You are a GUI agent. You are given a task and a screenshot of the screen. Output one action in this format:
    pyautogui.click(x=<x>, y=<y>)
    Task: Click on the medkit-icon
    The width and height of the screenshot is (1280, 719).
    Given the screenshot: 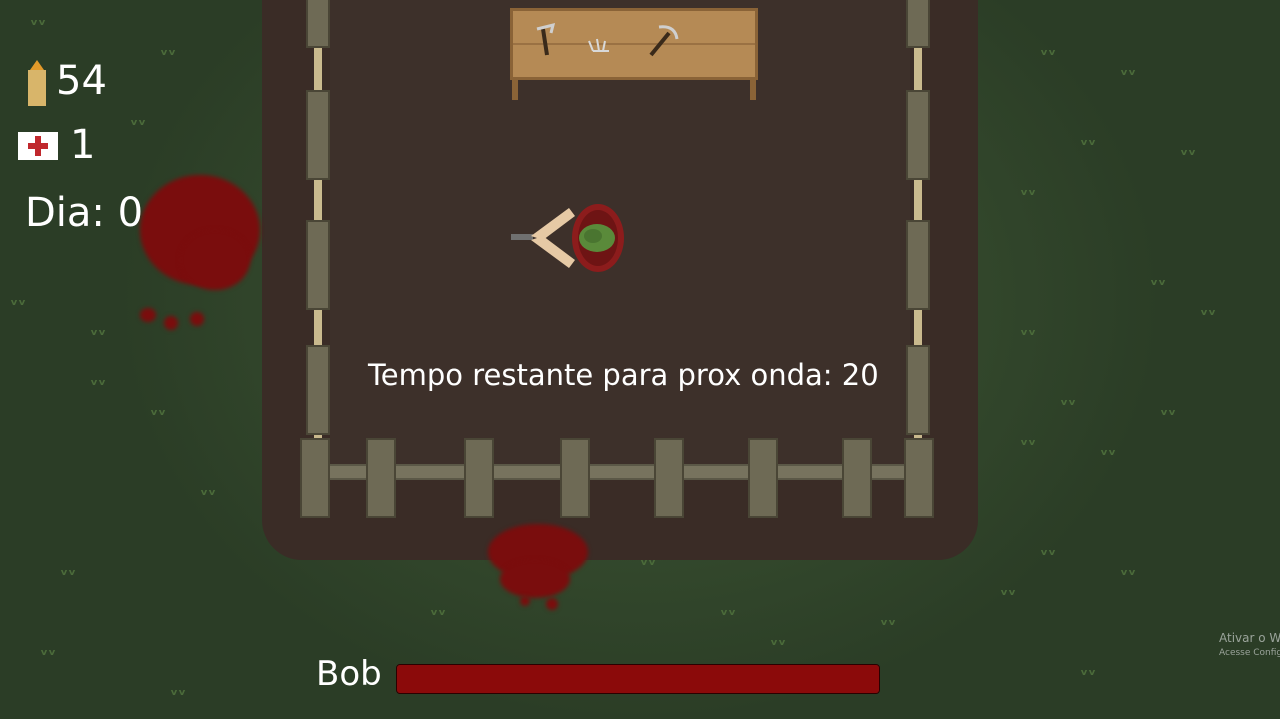 What is the action you would take?
    pyautogui.click(x=38, y=146)
    